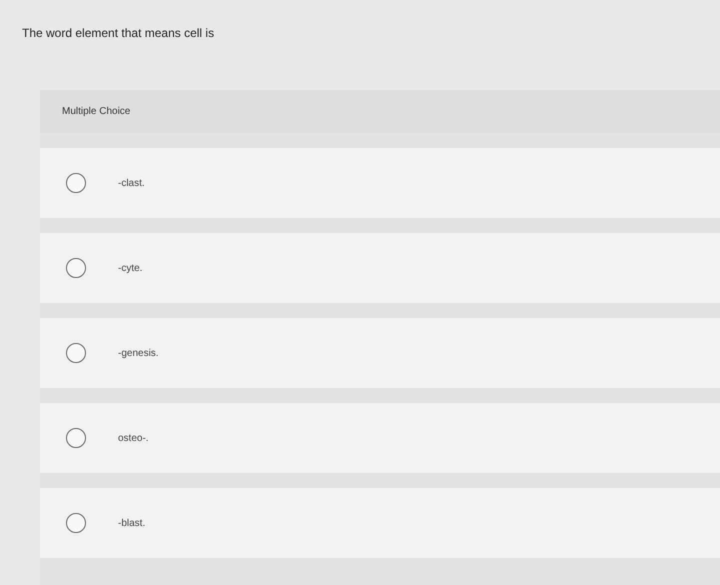 The width and height of the screenshot is (720, 585). I want to click on section-header: Multiple Choice, so click(380, 111).